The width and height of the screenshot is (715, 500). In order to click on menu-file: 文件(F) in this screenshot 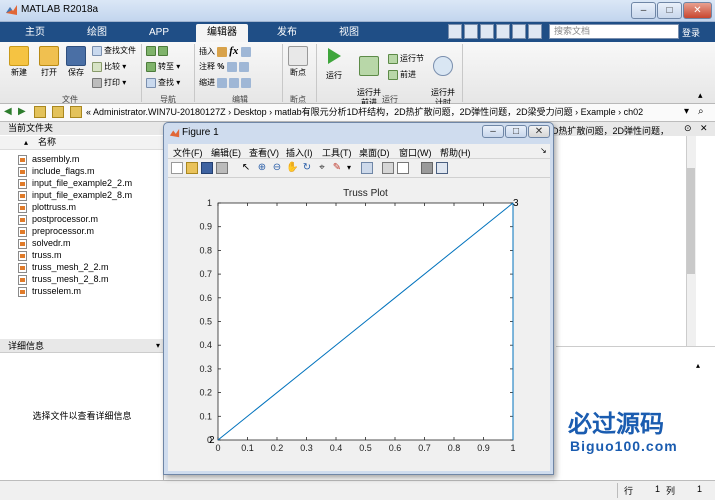, I will do `click(188, 152)`.